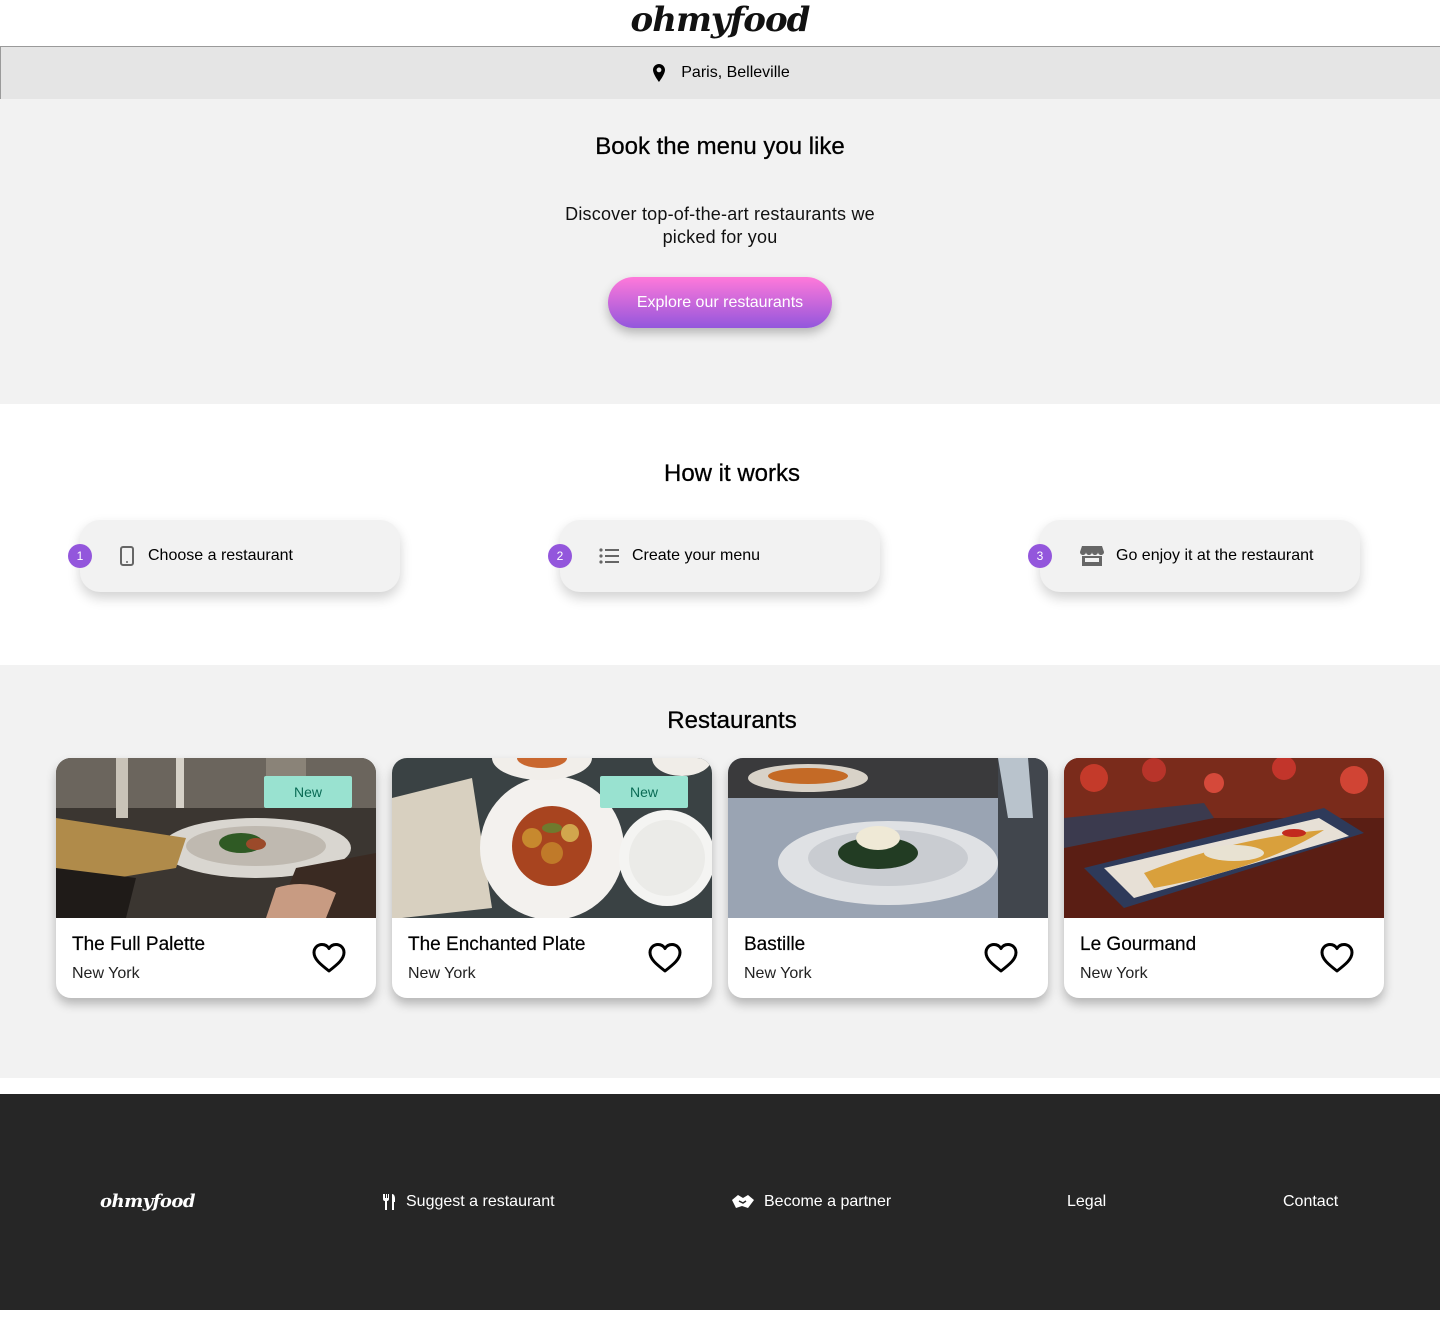 The image size is (1440, 1326). I want to click on footer-logo: ohmyfood, so click(147, 1201).